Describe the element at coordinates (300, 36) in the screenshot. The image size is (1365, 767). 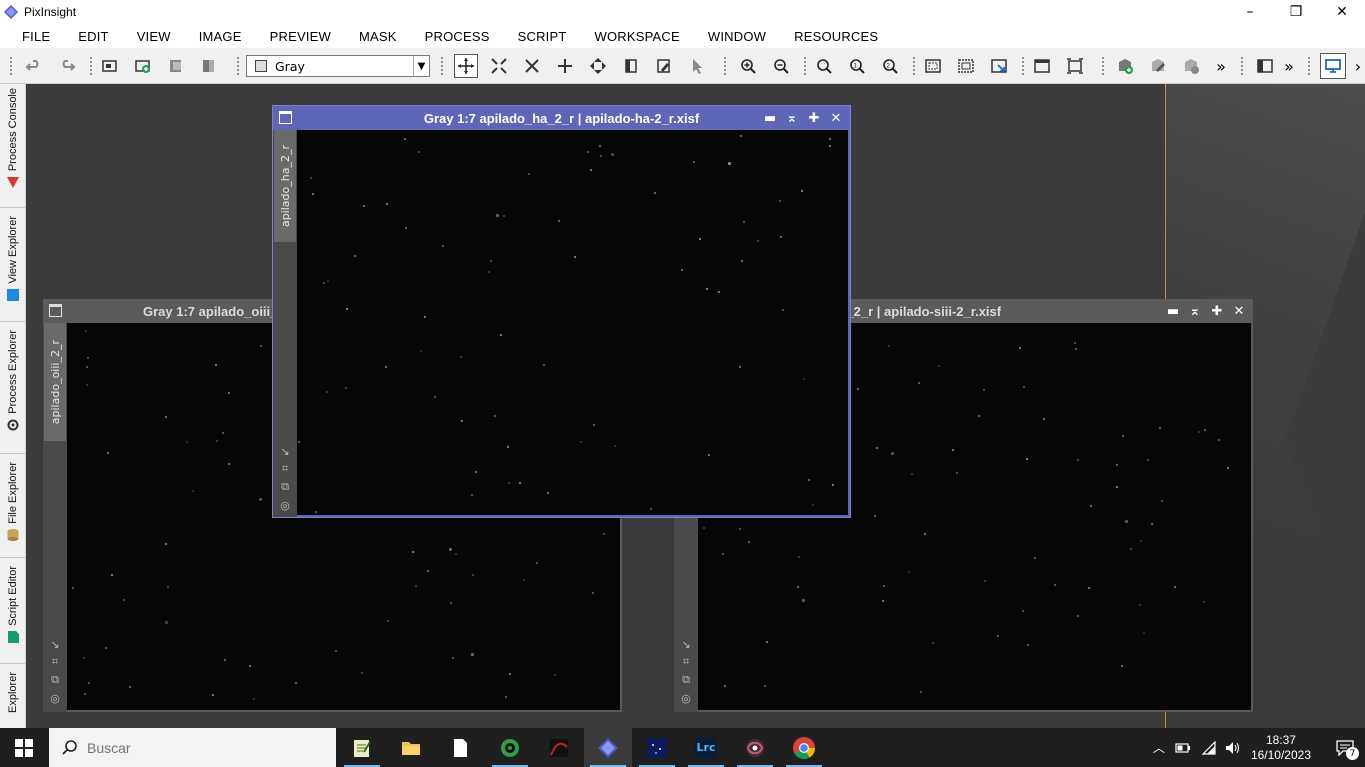
I see `menu-preview: PREVIEW` at that location.